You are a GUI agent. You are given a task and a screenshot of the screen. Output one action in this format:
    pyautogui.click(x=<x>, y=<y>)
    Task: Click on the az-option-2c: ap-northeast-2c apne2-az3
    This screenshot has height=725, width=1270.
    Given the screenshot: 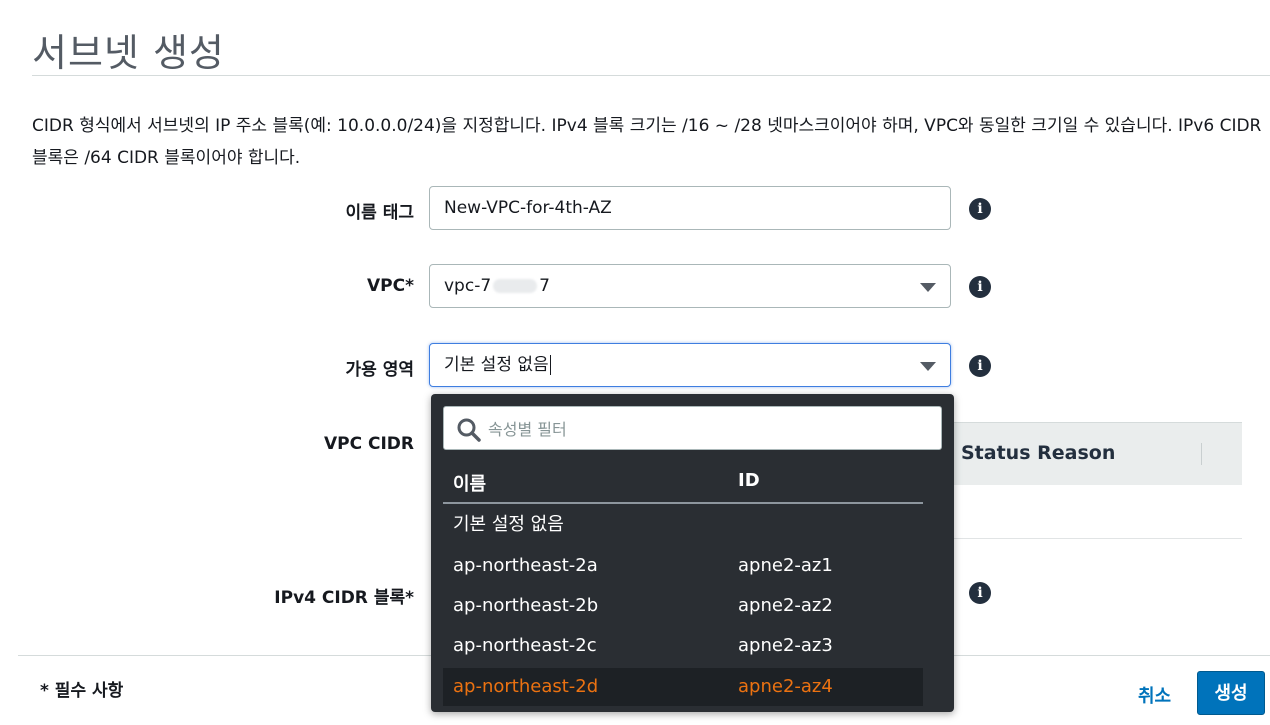 What is the action you would take?
    pyautogui.click(x=683, y=646)
    